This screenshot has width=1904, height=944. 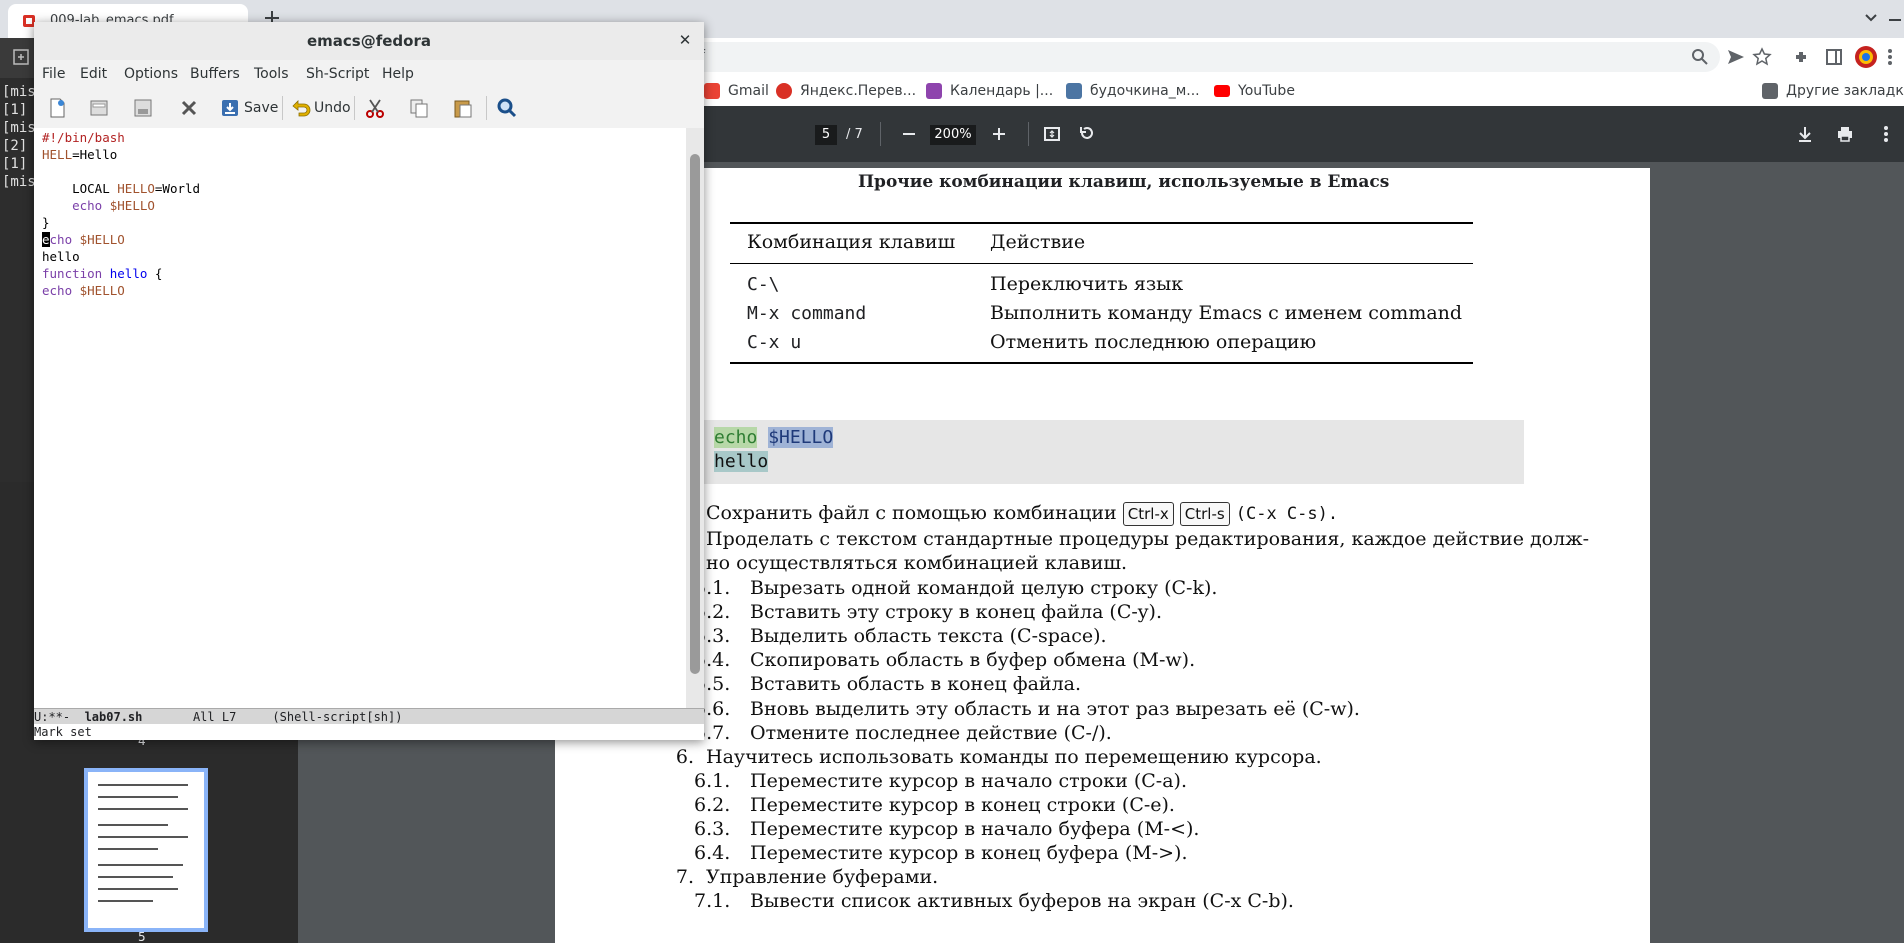 I want to click on list-item-text: Переместите курсор в конец буфера (M->)., so click(x=969, y=853).